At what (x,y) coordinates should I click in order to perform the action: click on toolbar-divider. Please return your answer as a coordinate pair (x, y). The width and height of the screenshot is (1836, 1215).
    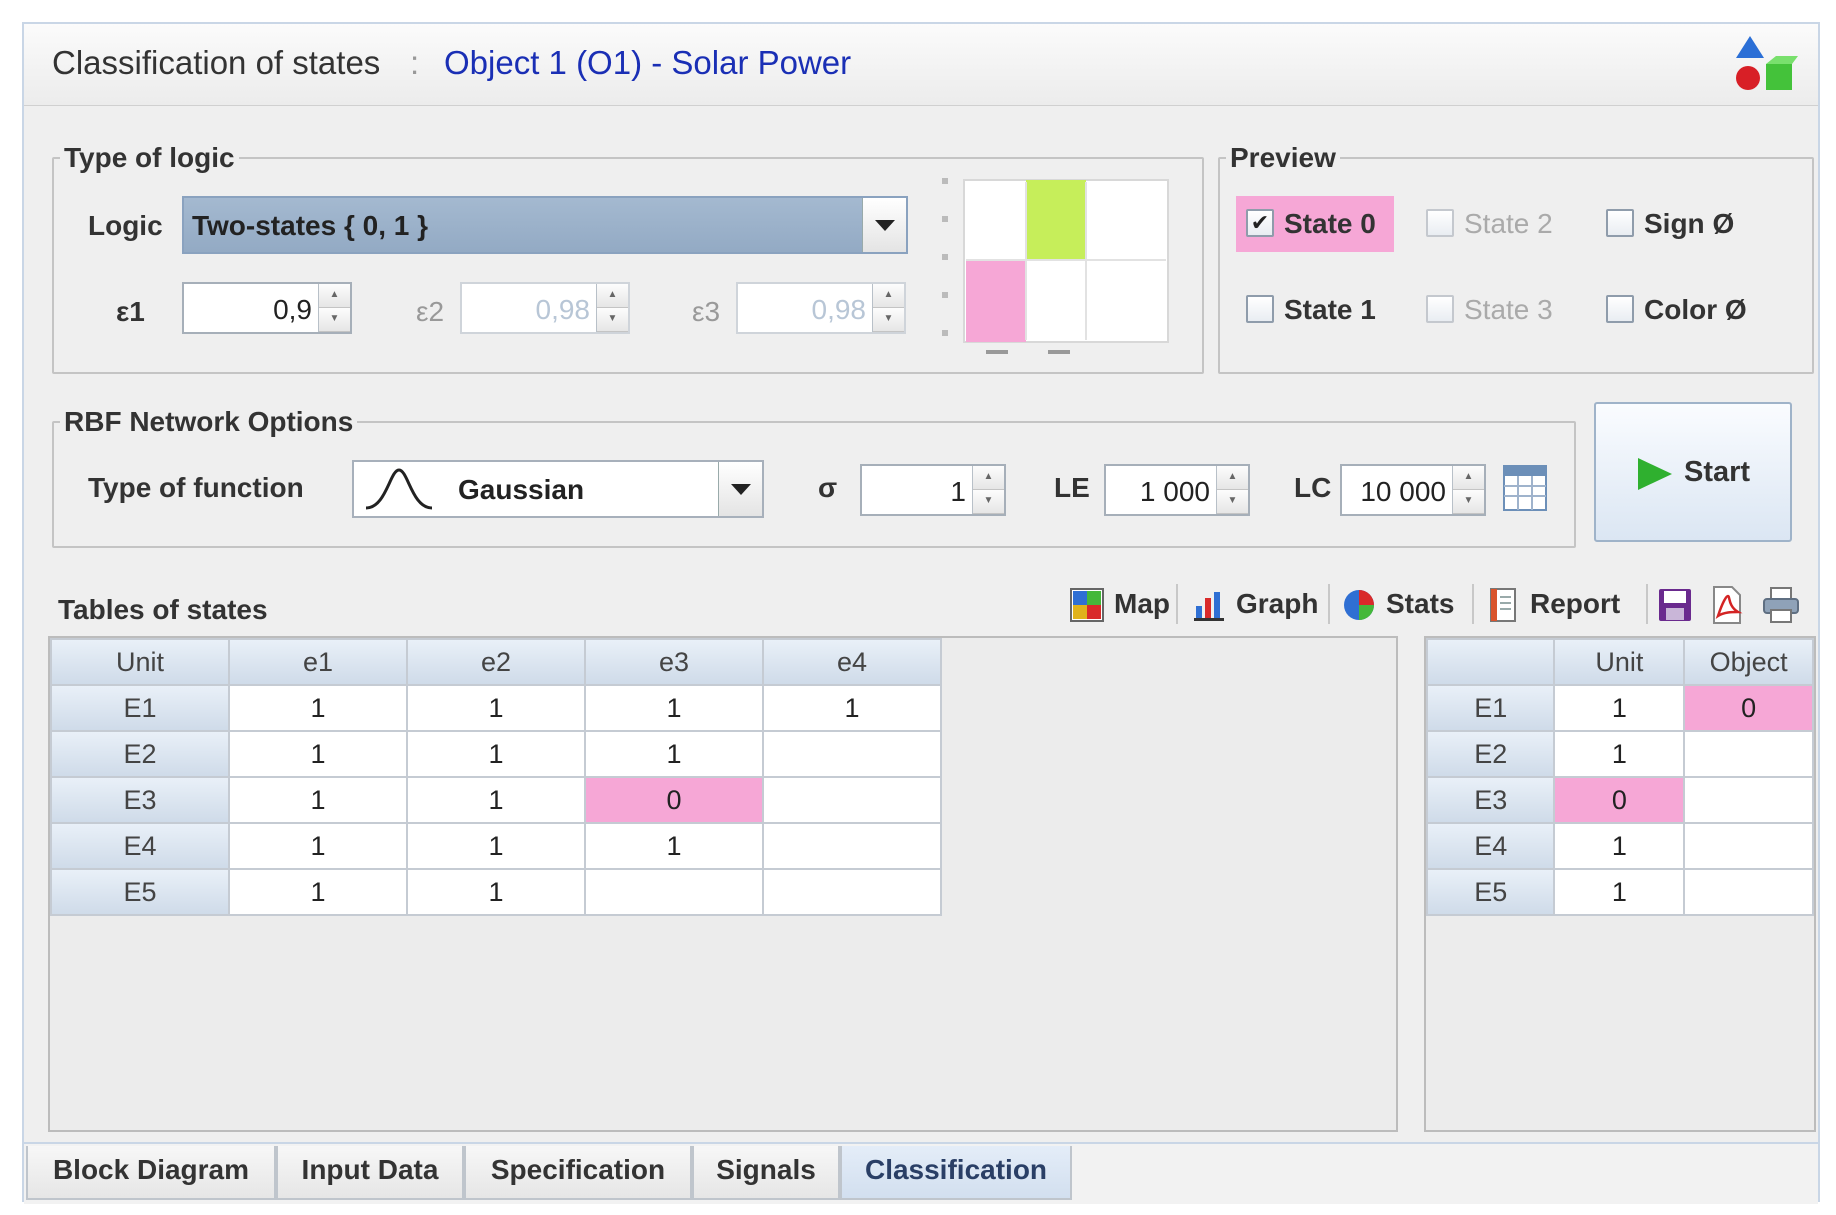
    Looking at the image, I should click on (1647, 604).